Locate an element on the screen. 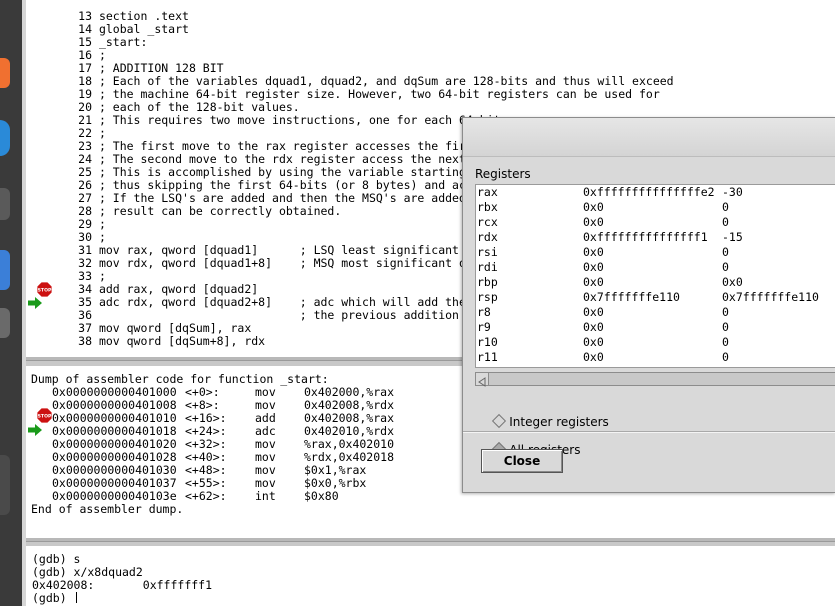 Image resolution: width=835 pixels, height=606 pixels. dock-app-dark-icon is located at coordinates (5, 204).